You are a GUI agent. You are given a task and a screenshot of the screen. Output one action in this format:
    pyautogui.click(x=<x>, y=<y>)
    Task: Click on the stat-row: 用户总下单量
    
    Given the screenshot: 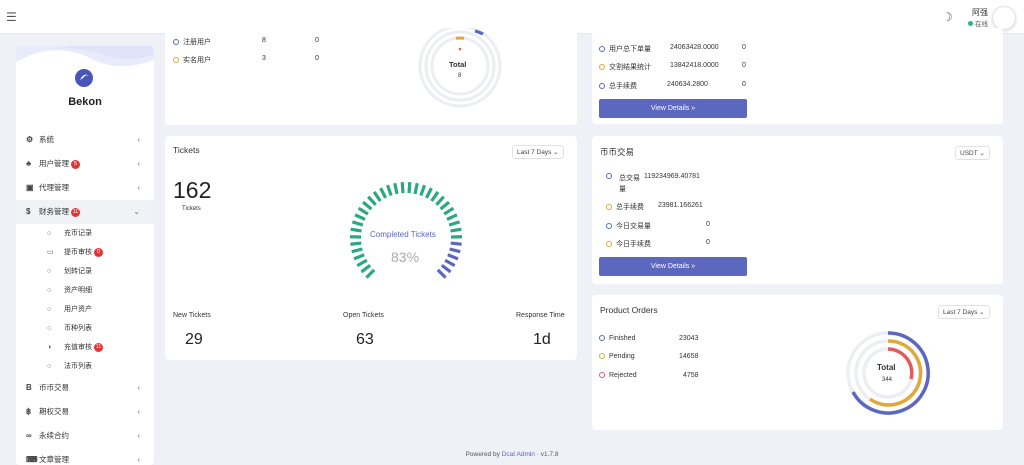 What is the action you would take?
    pyautogui.click(x=625, y=49)
    